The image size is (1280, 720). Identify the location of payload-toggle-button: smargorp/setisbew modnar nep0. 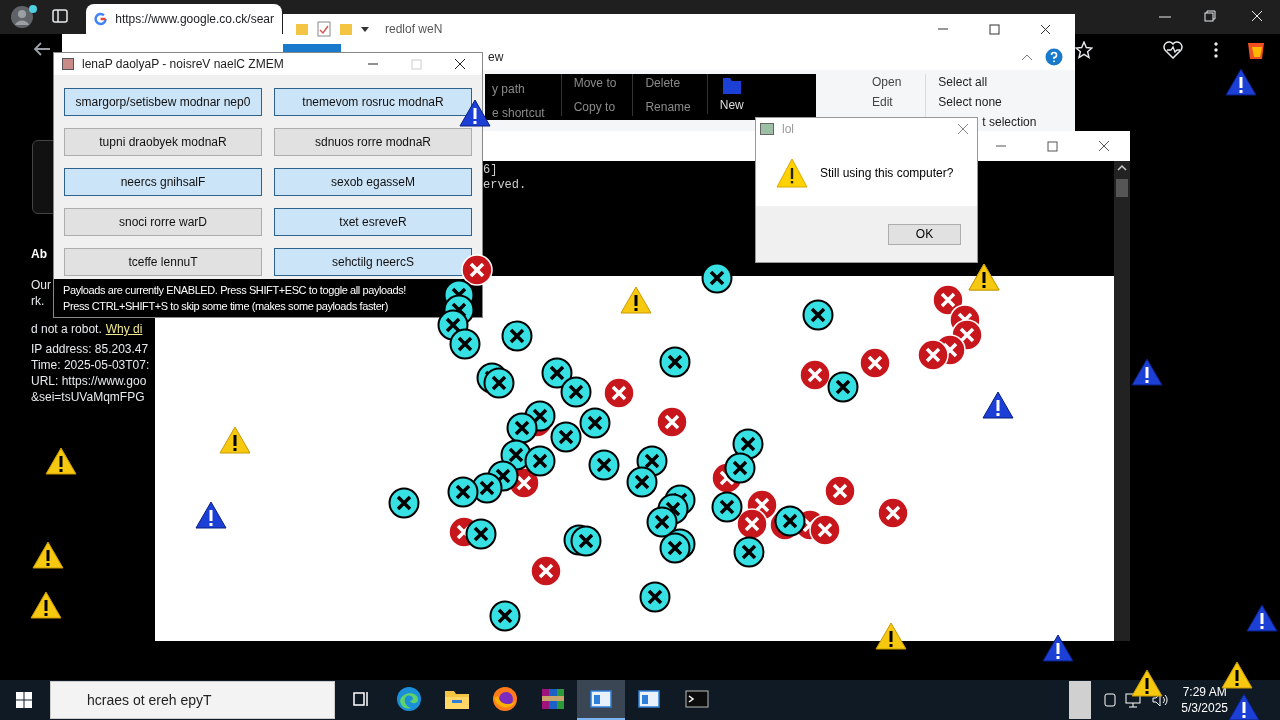
(163, 102).